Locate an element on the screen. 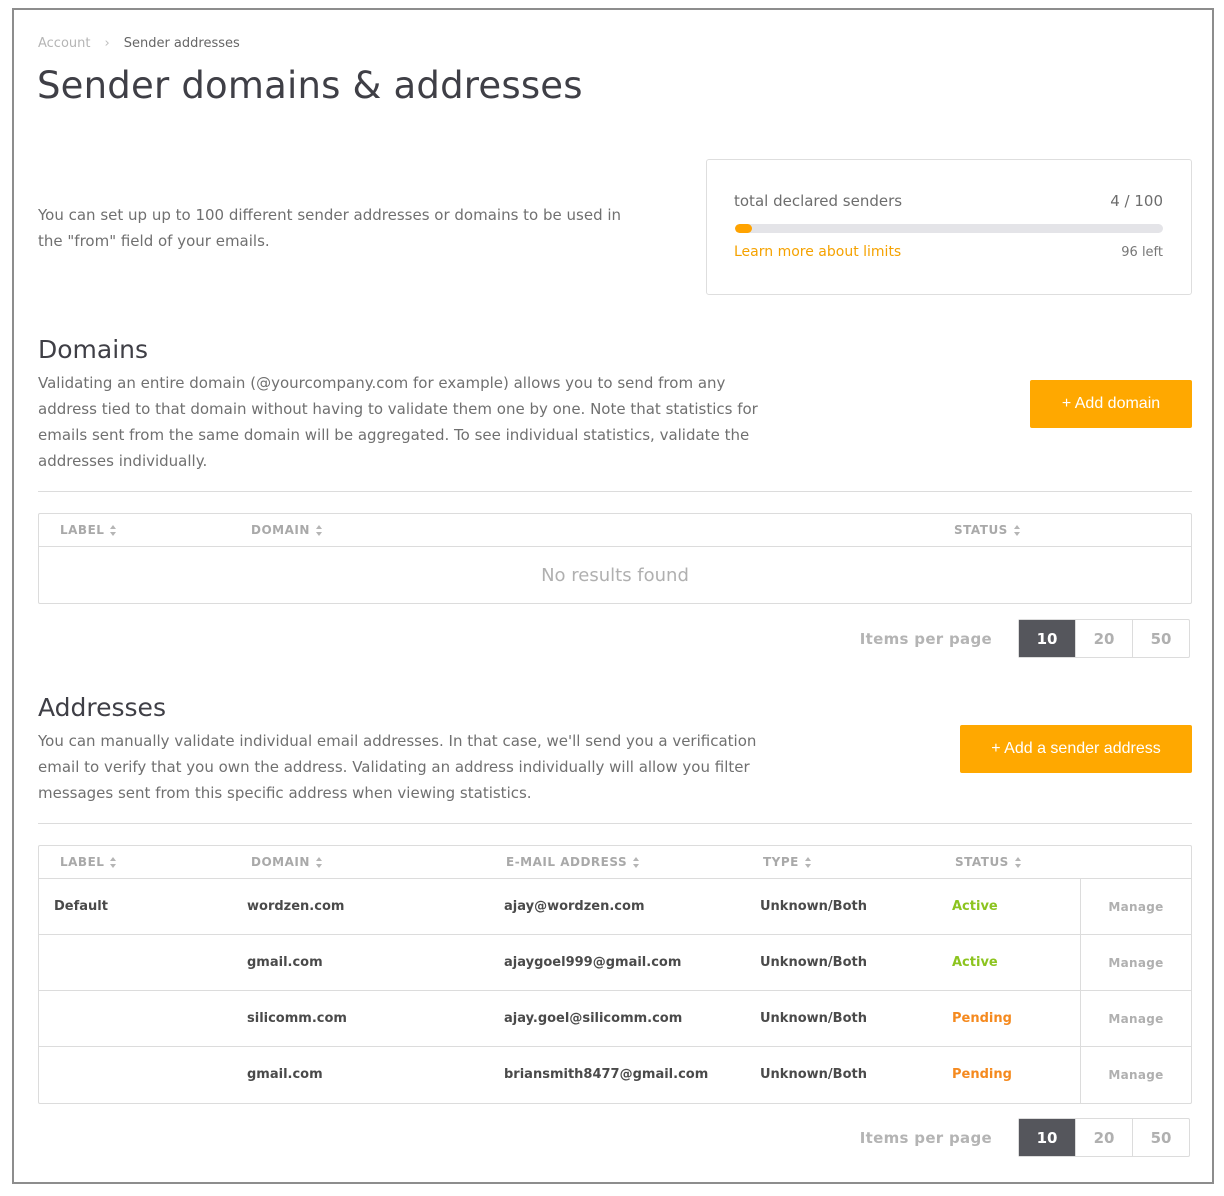 The width and height of the screenshot is (1224, 1196). learn-more-limits-link: Learn more about limits is located at coordinates (817, 252).